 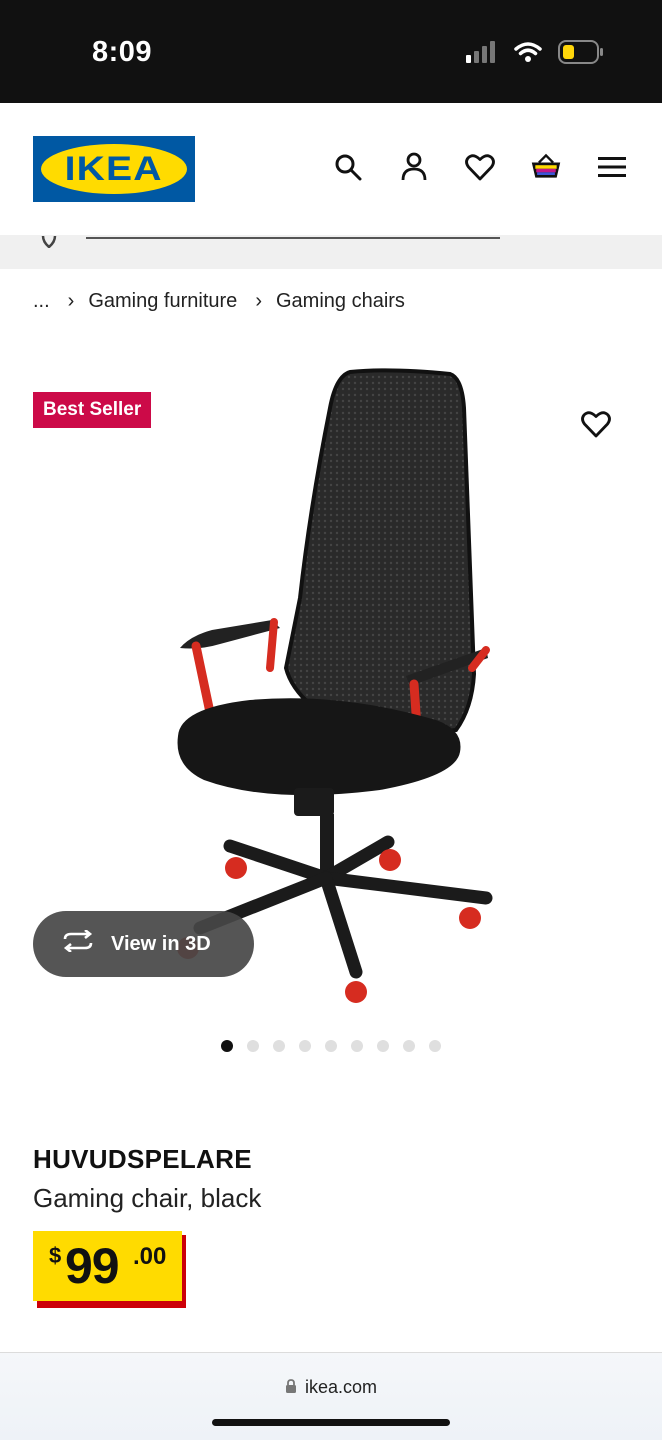 What do you see at coordinates (331, 1422) in the screenshot?
I see `home-indicator` at bounding box center [331, 1422].